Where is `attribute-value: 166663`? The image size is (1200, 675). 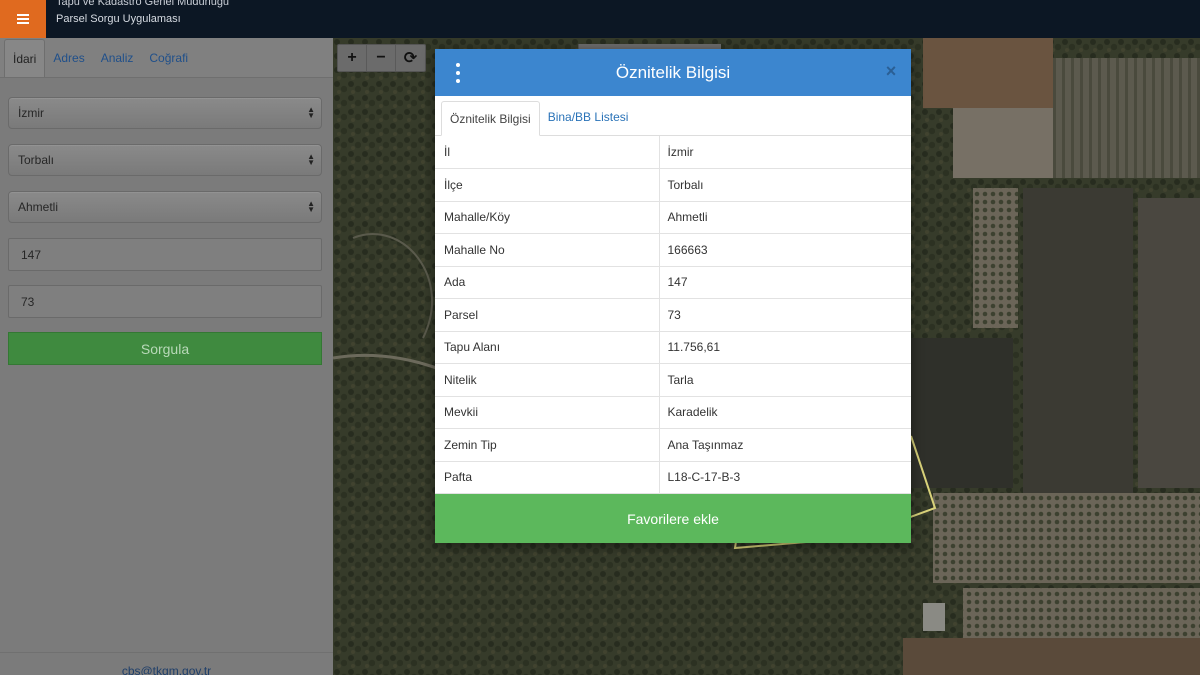
attribute-value: 166663 is located at coordinates (785, 250).